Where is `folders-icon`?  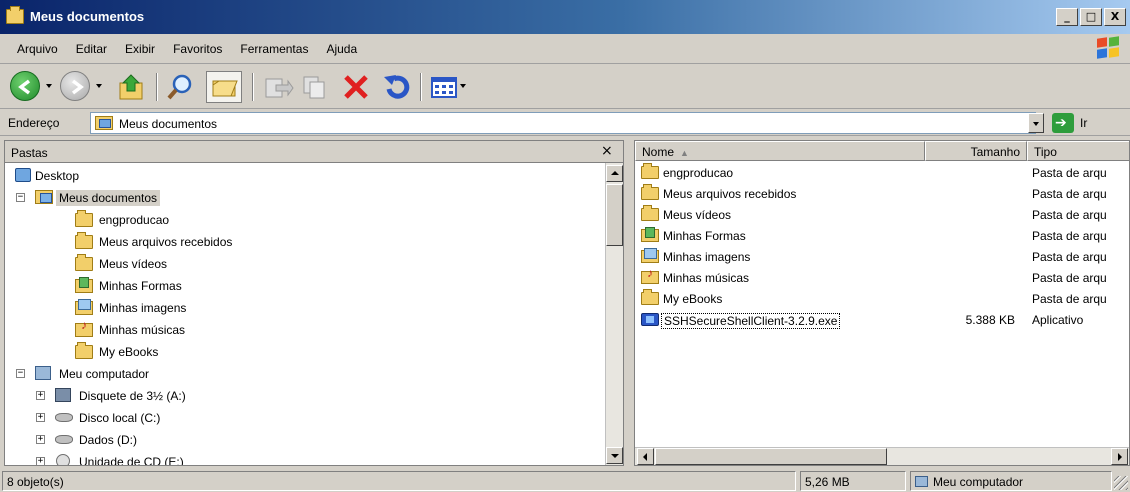 folders-icon is located at coordinates (224, 87).